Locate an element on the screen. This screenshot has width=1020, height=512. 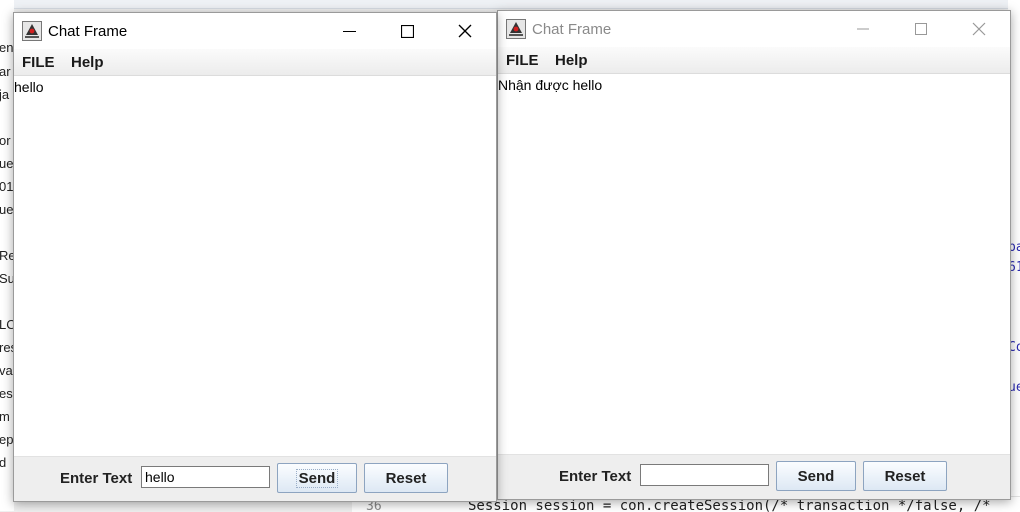
ide-fragment: 01. is located at coordinates (7, 186).